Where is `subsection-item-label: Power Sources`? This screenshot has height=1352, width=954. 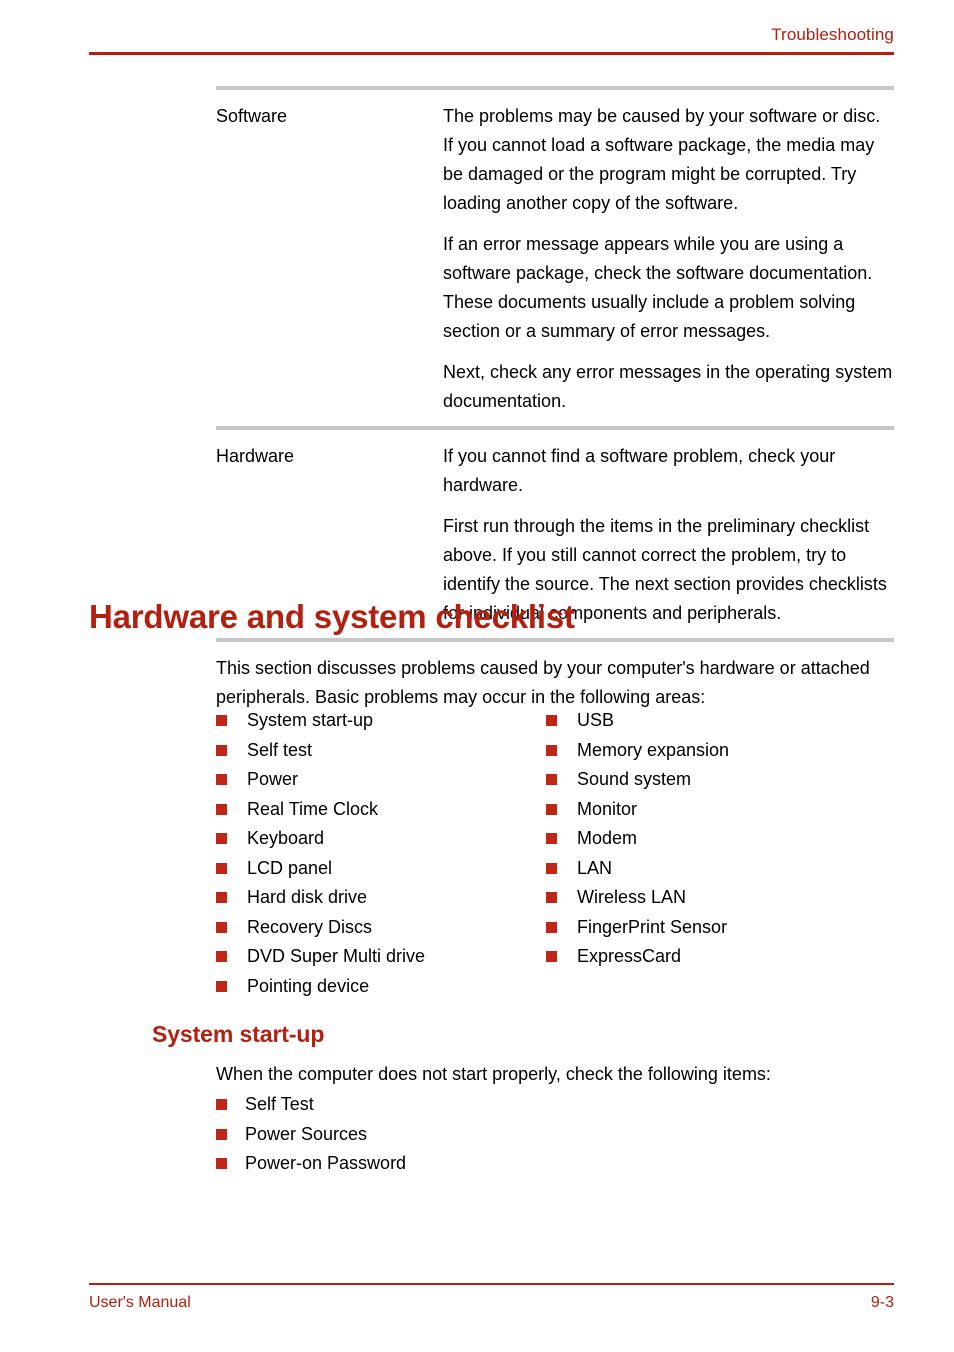
subsection-item-label: Power Sources is located at coordinates (306, 1133).